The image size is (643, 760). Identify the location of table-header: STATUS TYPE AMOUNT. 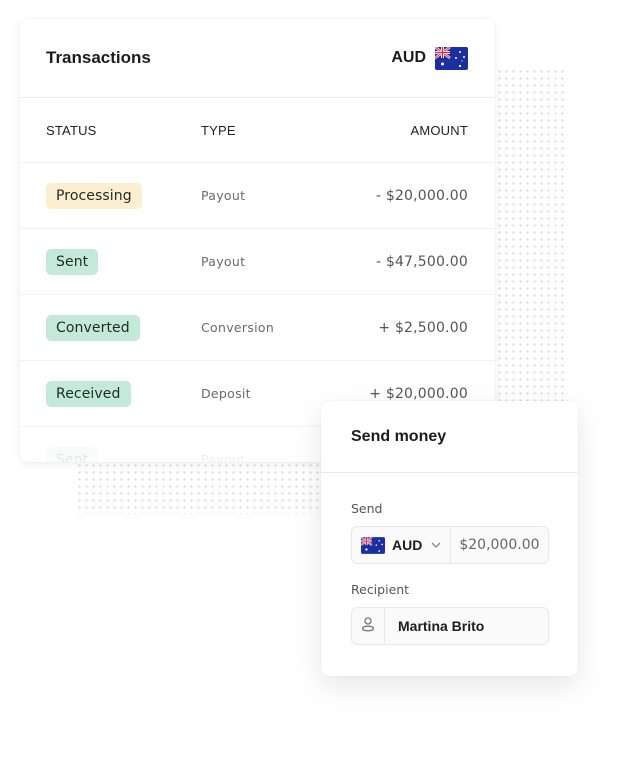
(257, 130).